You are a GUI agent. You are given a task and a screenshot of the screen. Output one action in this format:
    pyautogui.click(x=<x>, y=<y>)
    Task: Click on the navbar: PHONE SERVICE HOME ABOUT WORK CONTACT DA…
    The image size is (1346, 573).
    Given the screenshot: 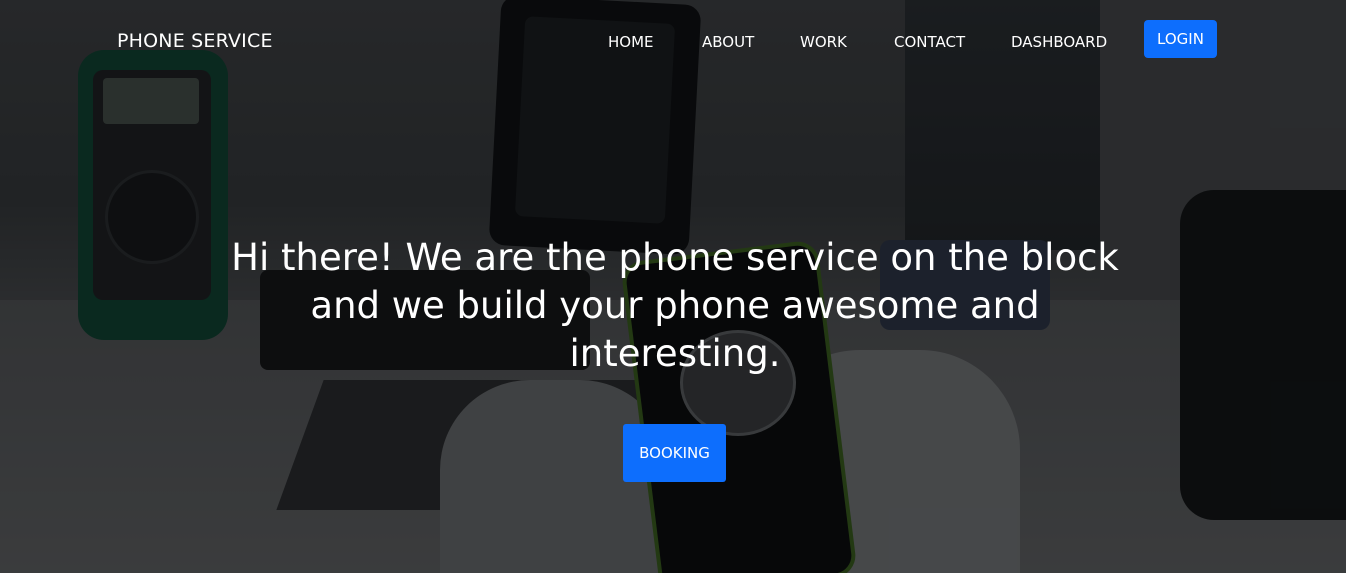 What is the action you would take?
    pyautogui.click(x=673, y=42)
    